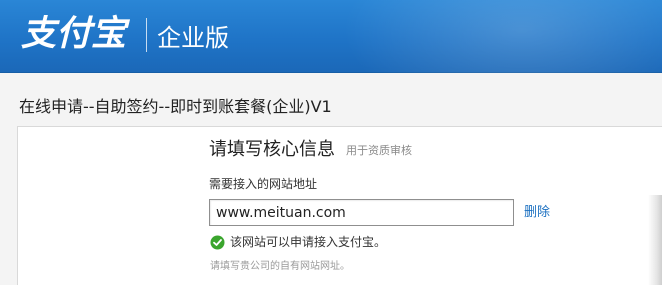  Describe the element at coordinates (263, 184) in the screenshot. I see `website-url-label: 需要接入的网站地址` at that location.